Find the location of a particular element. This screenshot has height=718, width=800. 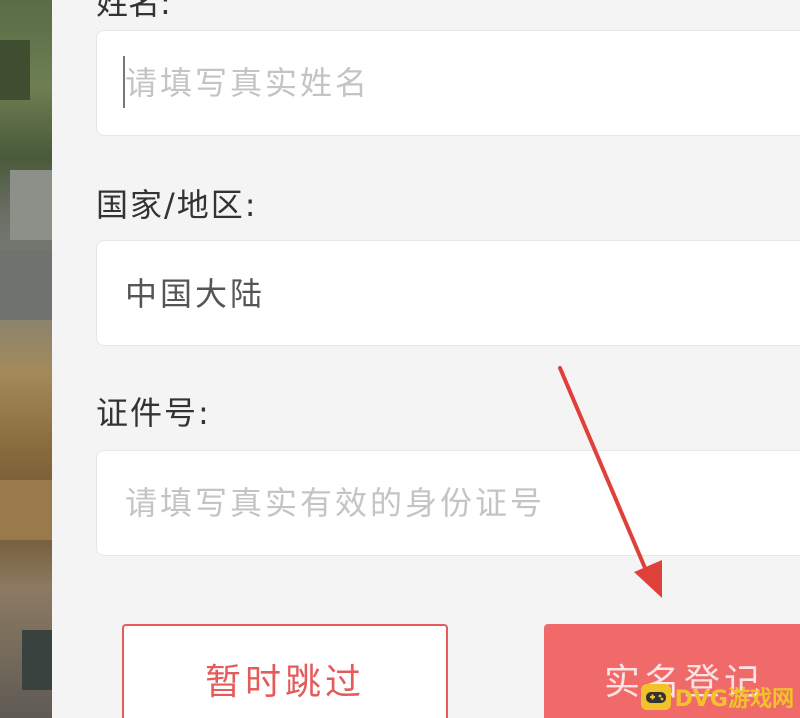

watermark: DVG游戏网 is located at coordinates (717, 697).